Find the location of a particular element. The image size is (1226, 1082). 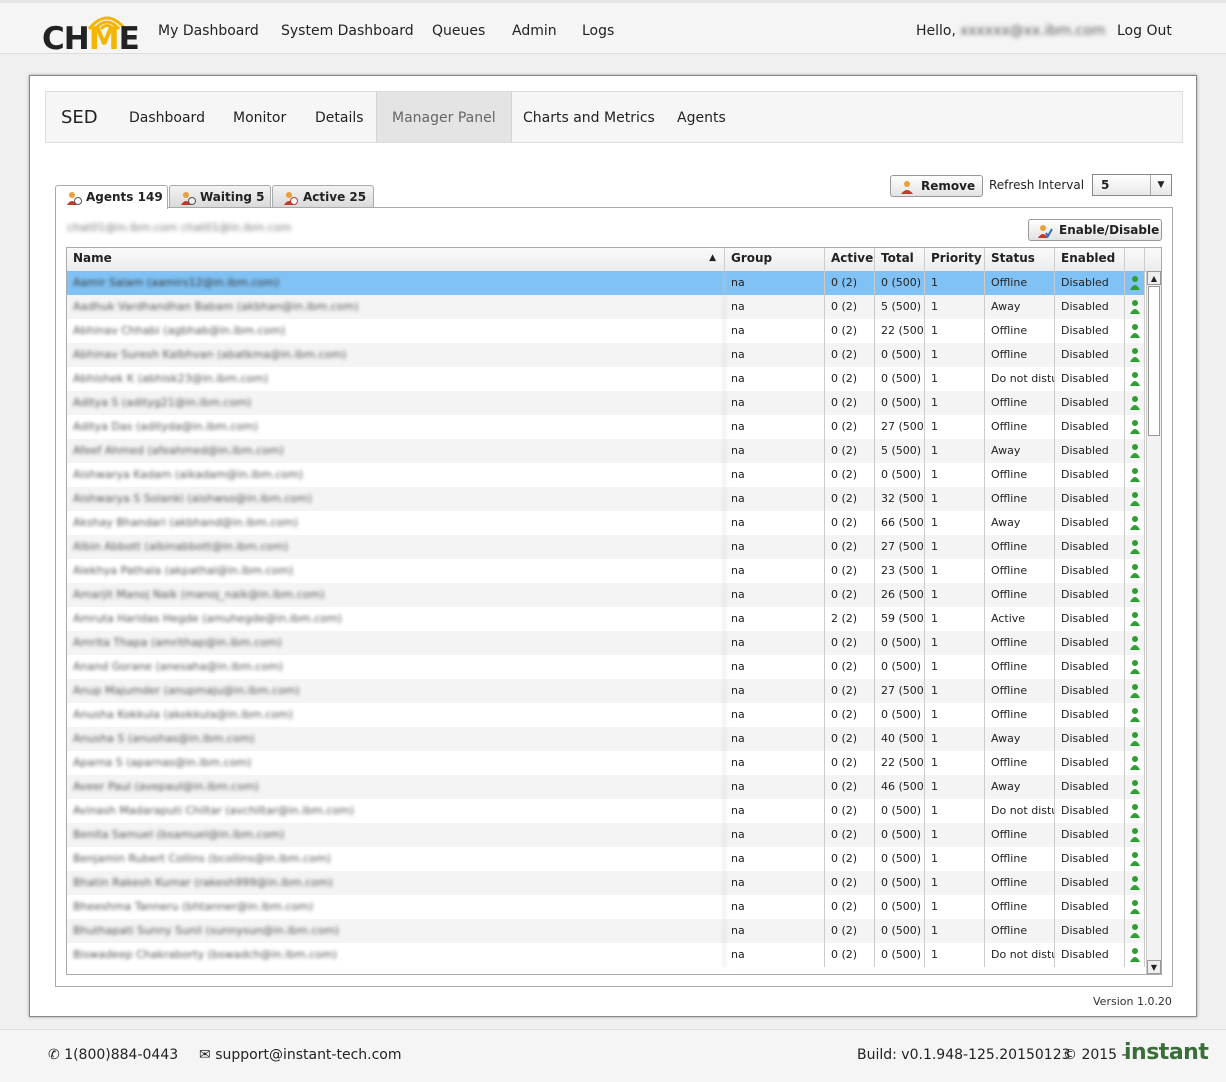

tab-manager-panel: Manager Panel is located at coordinates (444, 117).